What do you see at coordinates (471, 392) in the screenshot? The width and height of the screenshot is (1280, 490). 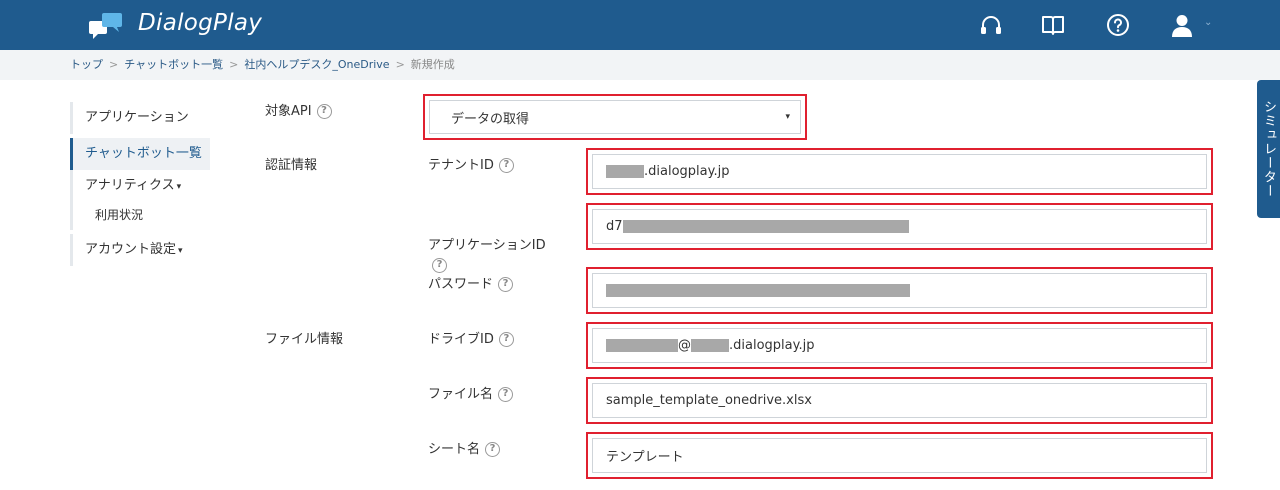 I see `file-name-label: ファイル名?` at bounding box center [471, 392].